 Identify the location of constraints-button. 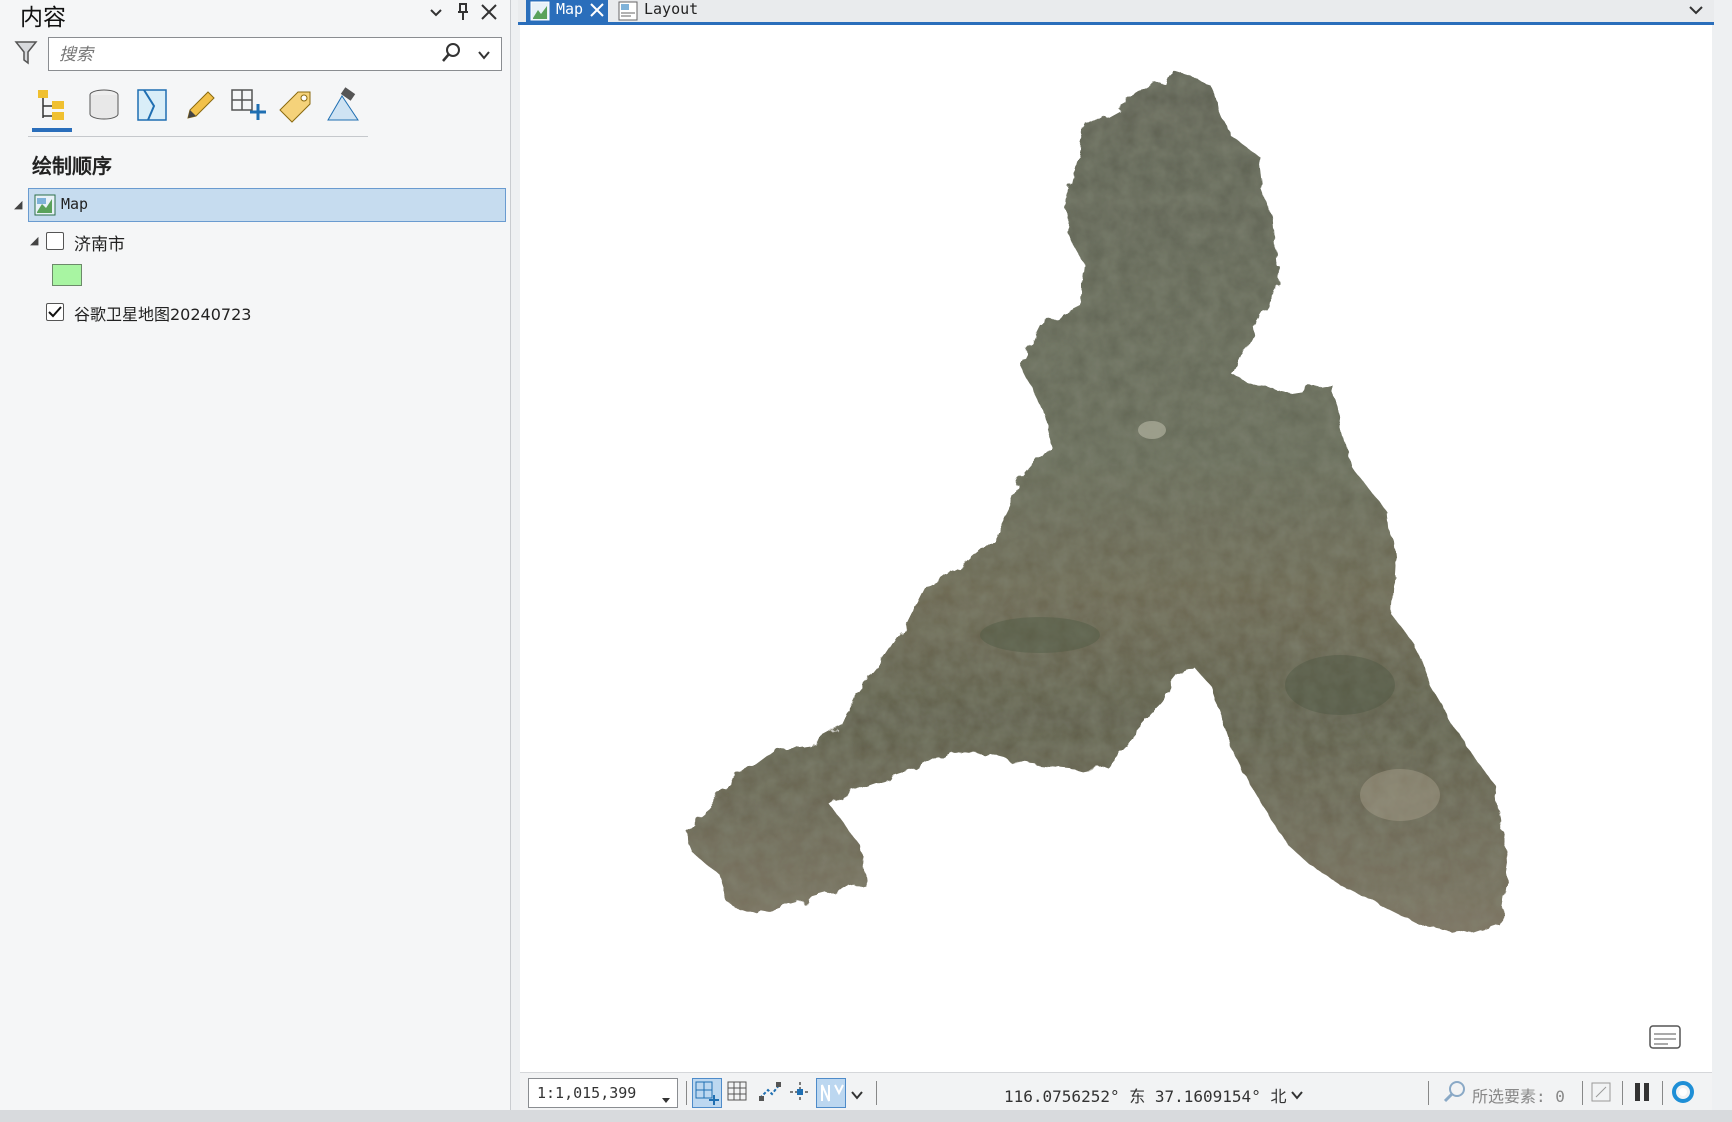
(771, 1093).